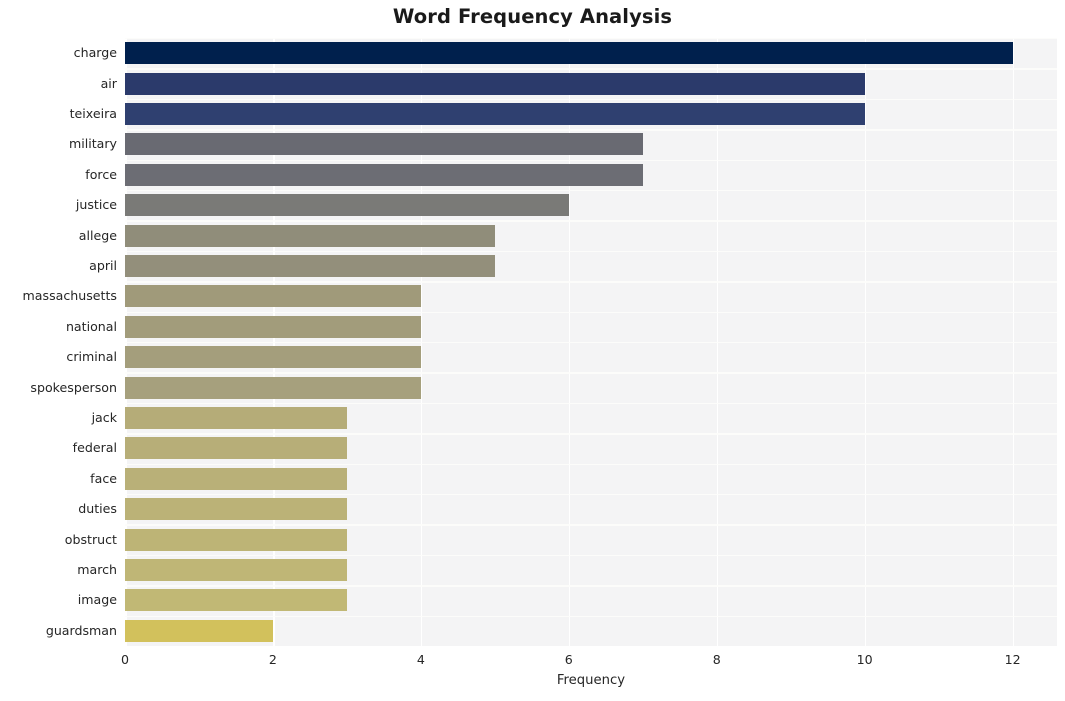 The height and width of the screenshot is (701, 1065). I want to click on y-tick-label: april, so click(103, 265).